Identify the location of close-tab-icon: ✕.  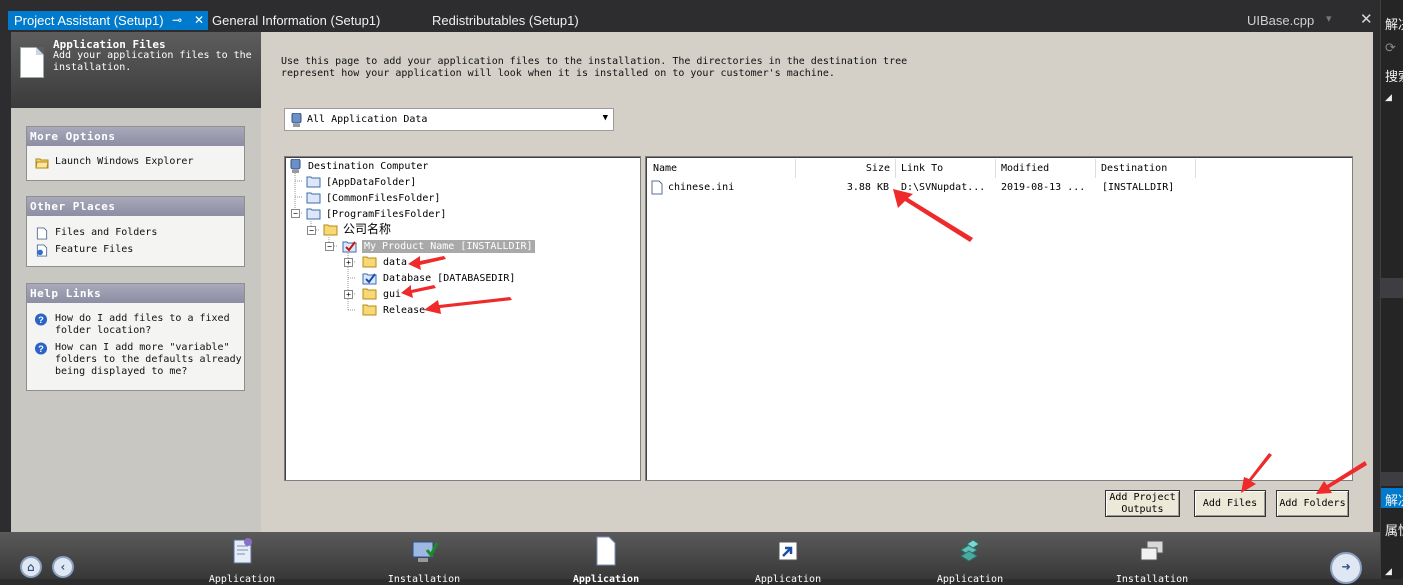
(199, 20).